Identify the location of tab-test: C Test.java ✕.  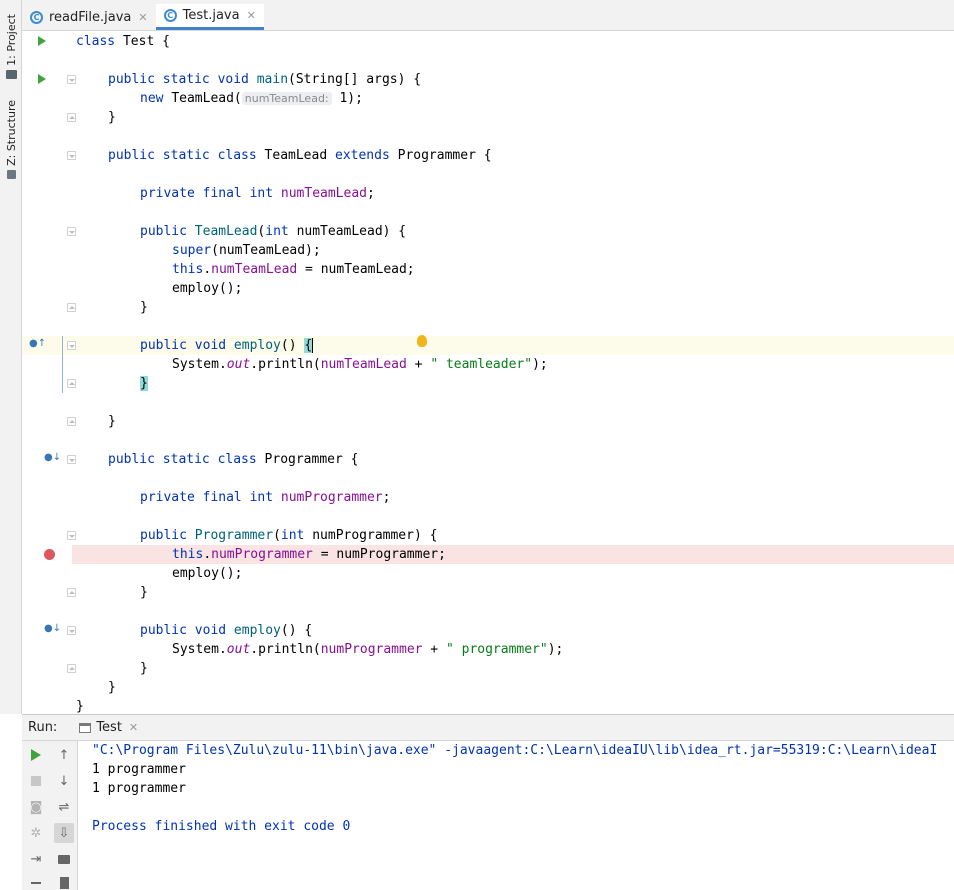
(209, 17).